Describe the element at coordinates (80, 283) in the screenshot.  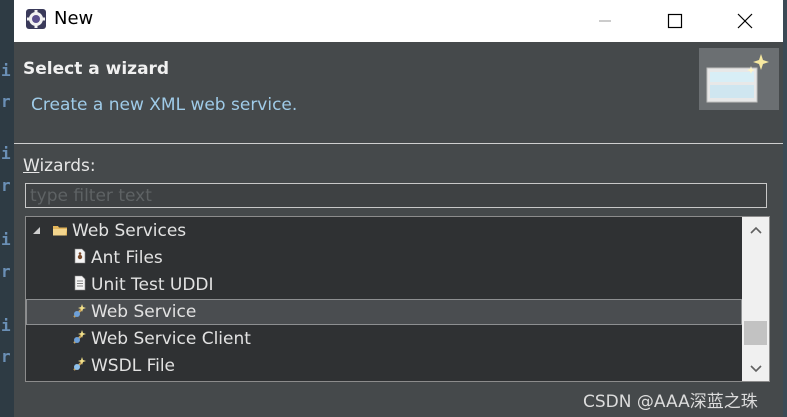
I see `uddi-file-icon` at that location.